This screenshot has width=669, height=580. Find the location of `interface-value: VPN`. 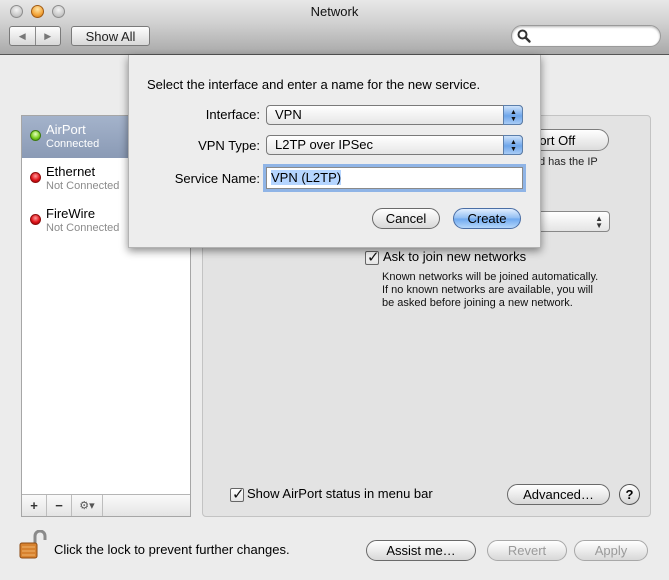

interface-value: VPN is located at coordinates (288, 114).